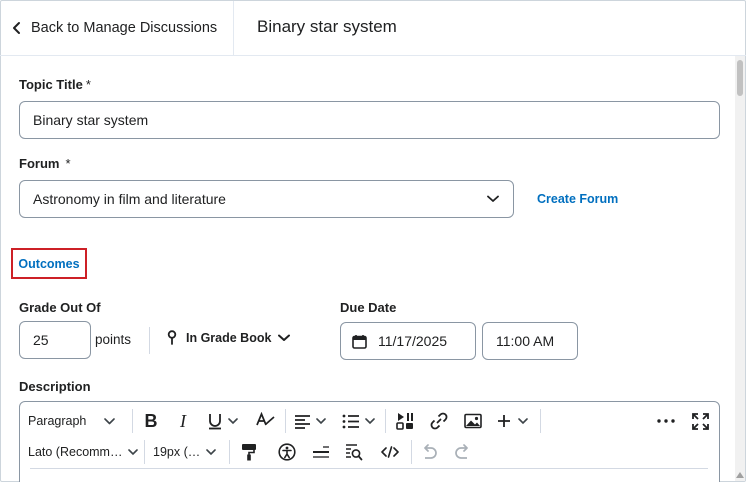 The image size is (746, 482). What do you see at coordinates (302, 421) in the screenshot?
I see `align-icon` at bounding box center [302, 421].